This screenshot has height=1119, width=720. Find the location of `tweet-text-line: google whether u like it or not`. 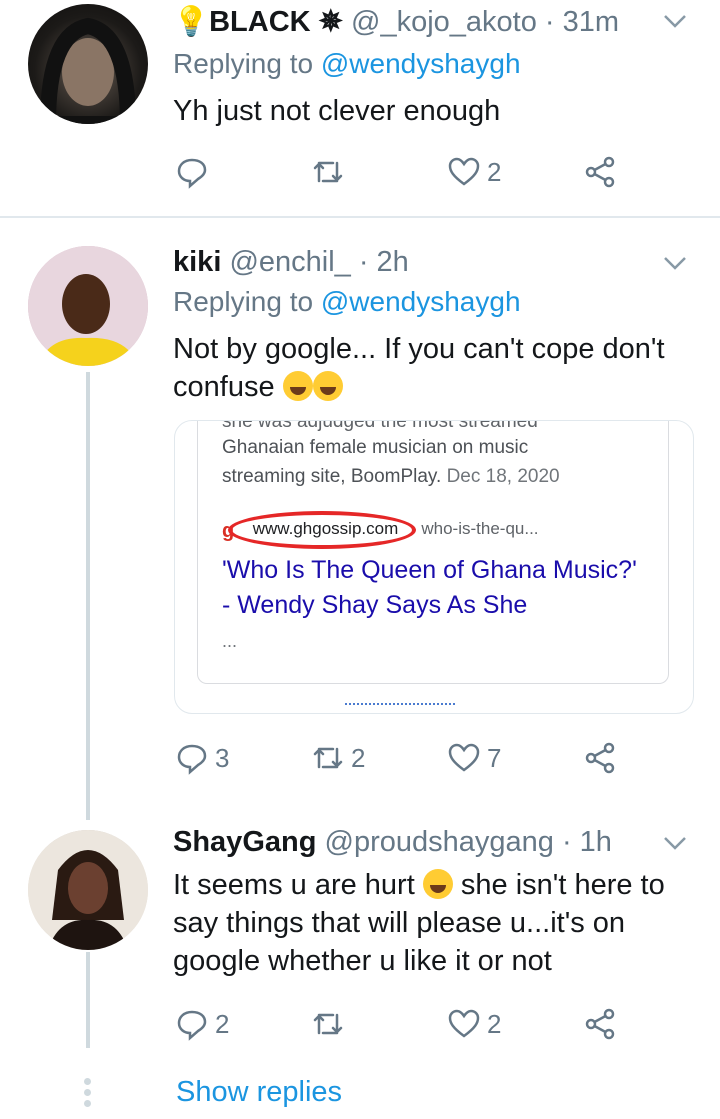

tweet-text-line: google whether u like it or not is located at coordinates (362, 961).